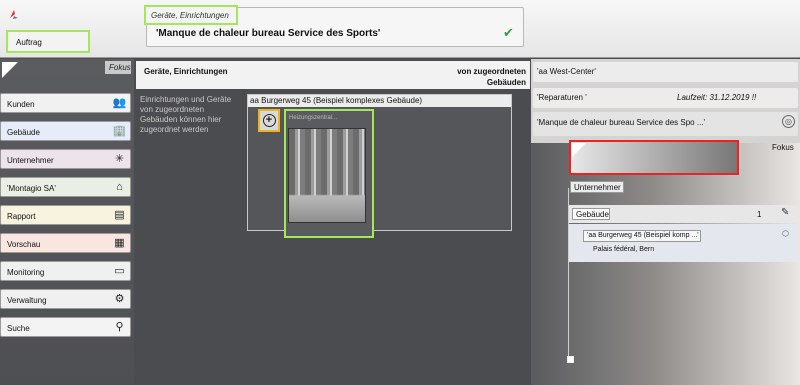 The image size is (800, 385). I want to click on sidebar-item-label: Verwaltung, so click(27, 300).